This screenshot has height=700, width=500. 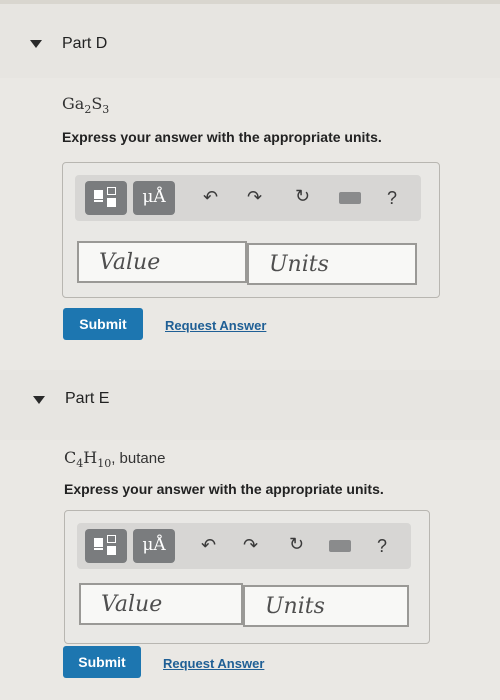 I want to click on part-d-title: Part D, so click(x=85, y=43).